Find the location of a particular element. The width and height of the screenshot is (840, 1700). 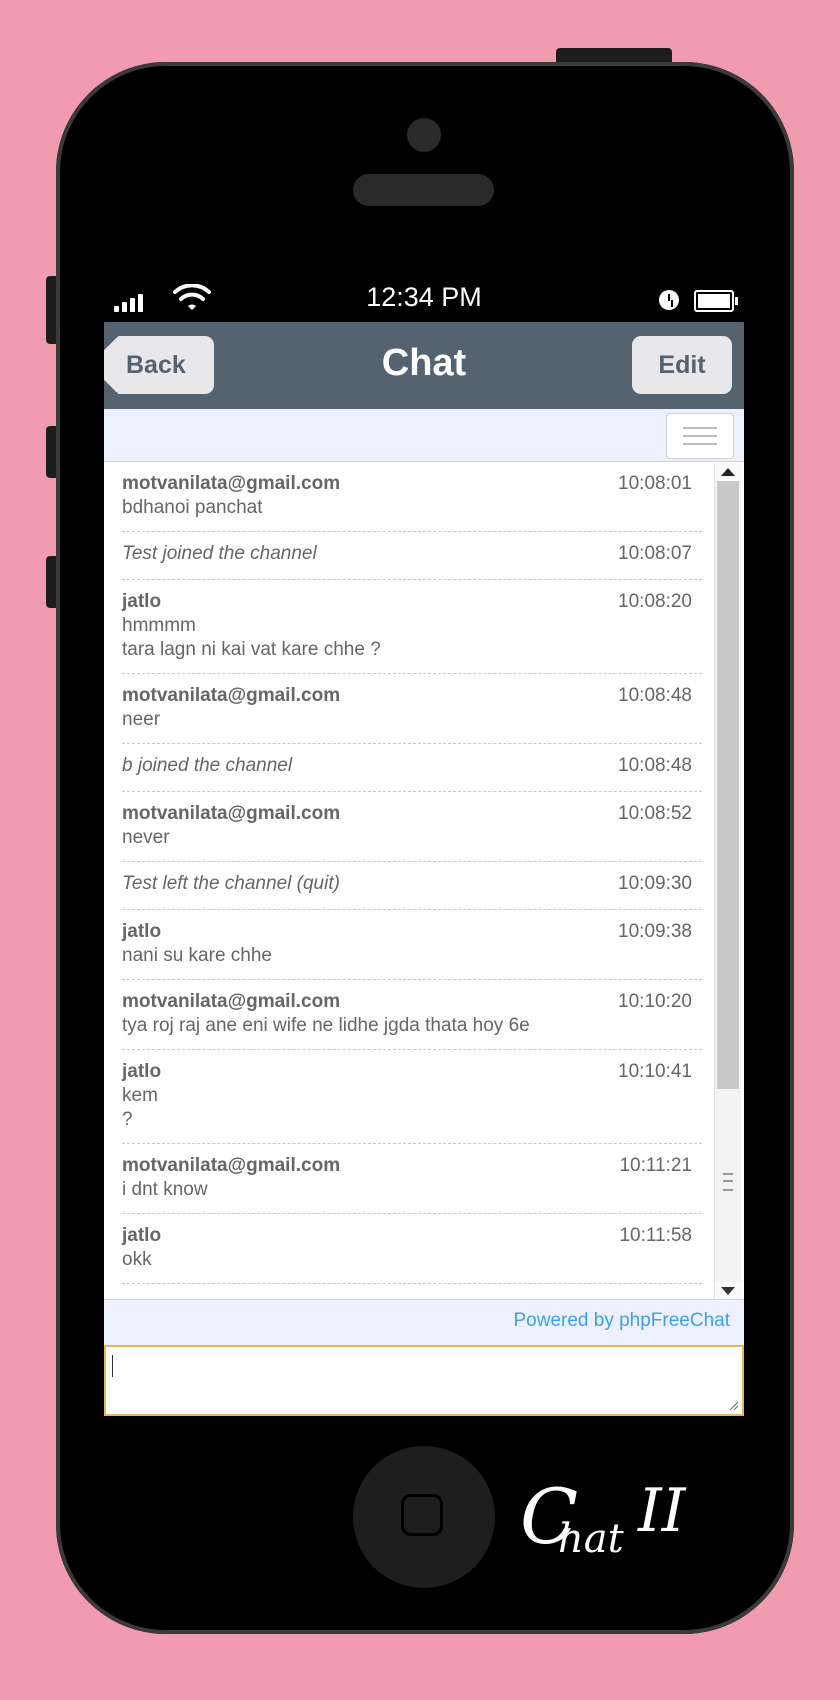

message-text: hmmmm is located at coordinates (159, 625).